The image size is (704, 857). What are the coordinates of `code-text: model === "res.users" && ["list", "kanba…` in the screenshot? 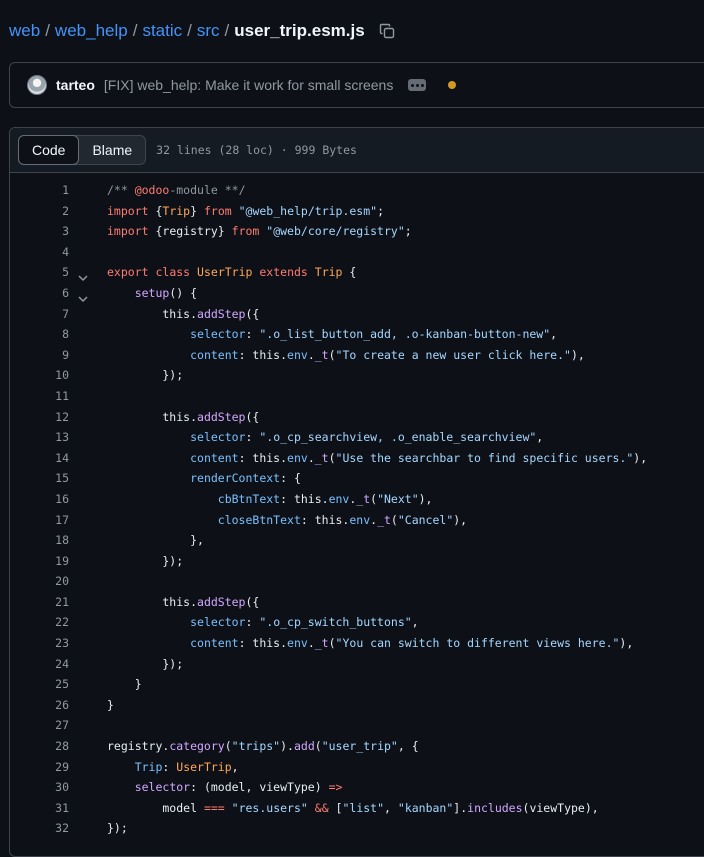 It's located at (353, 807).